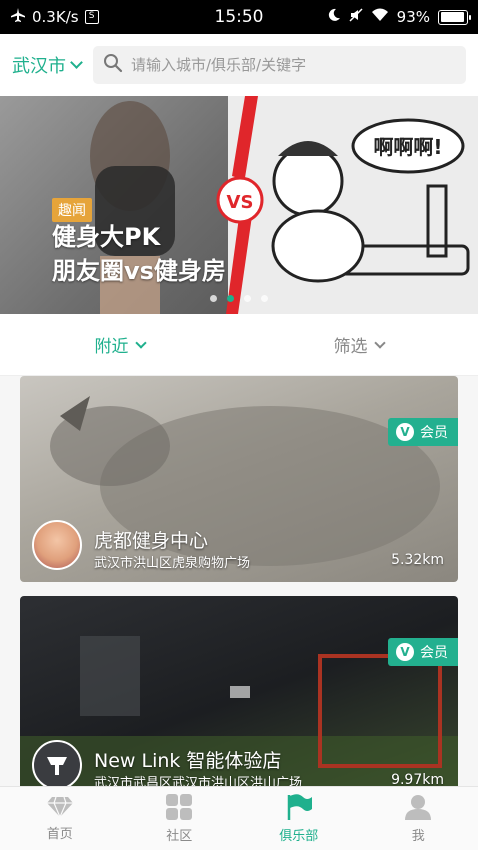  I want to click on search-box, so click(279, 65).